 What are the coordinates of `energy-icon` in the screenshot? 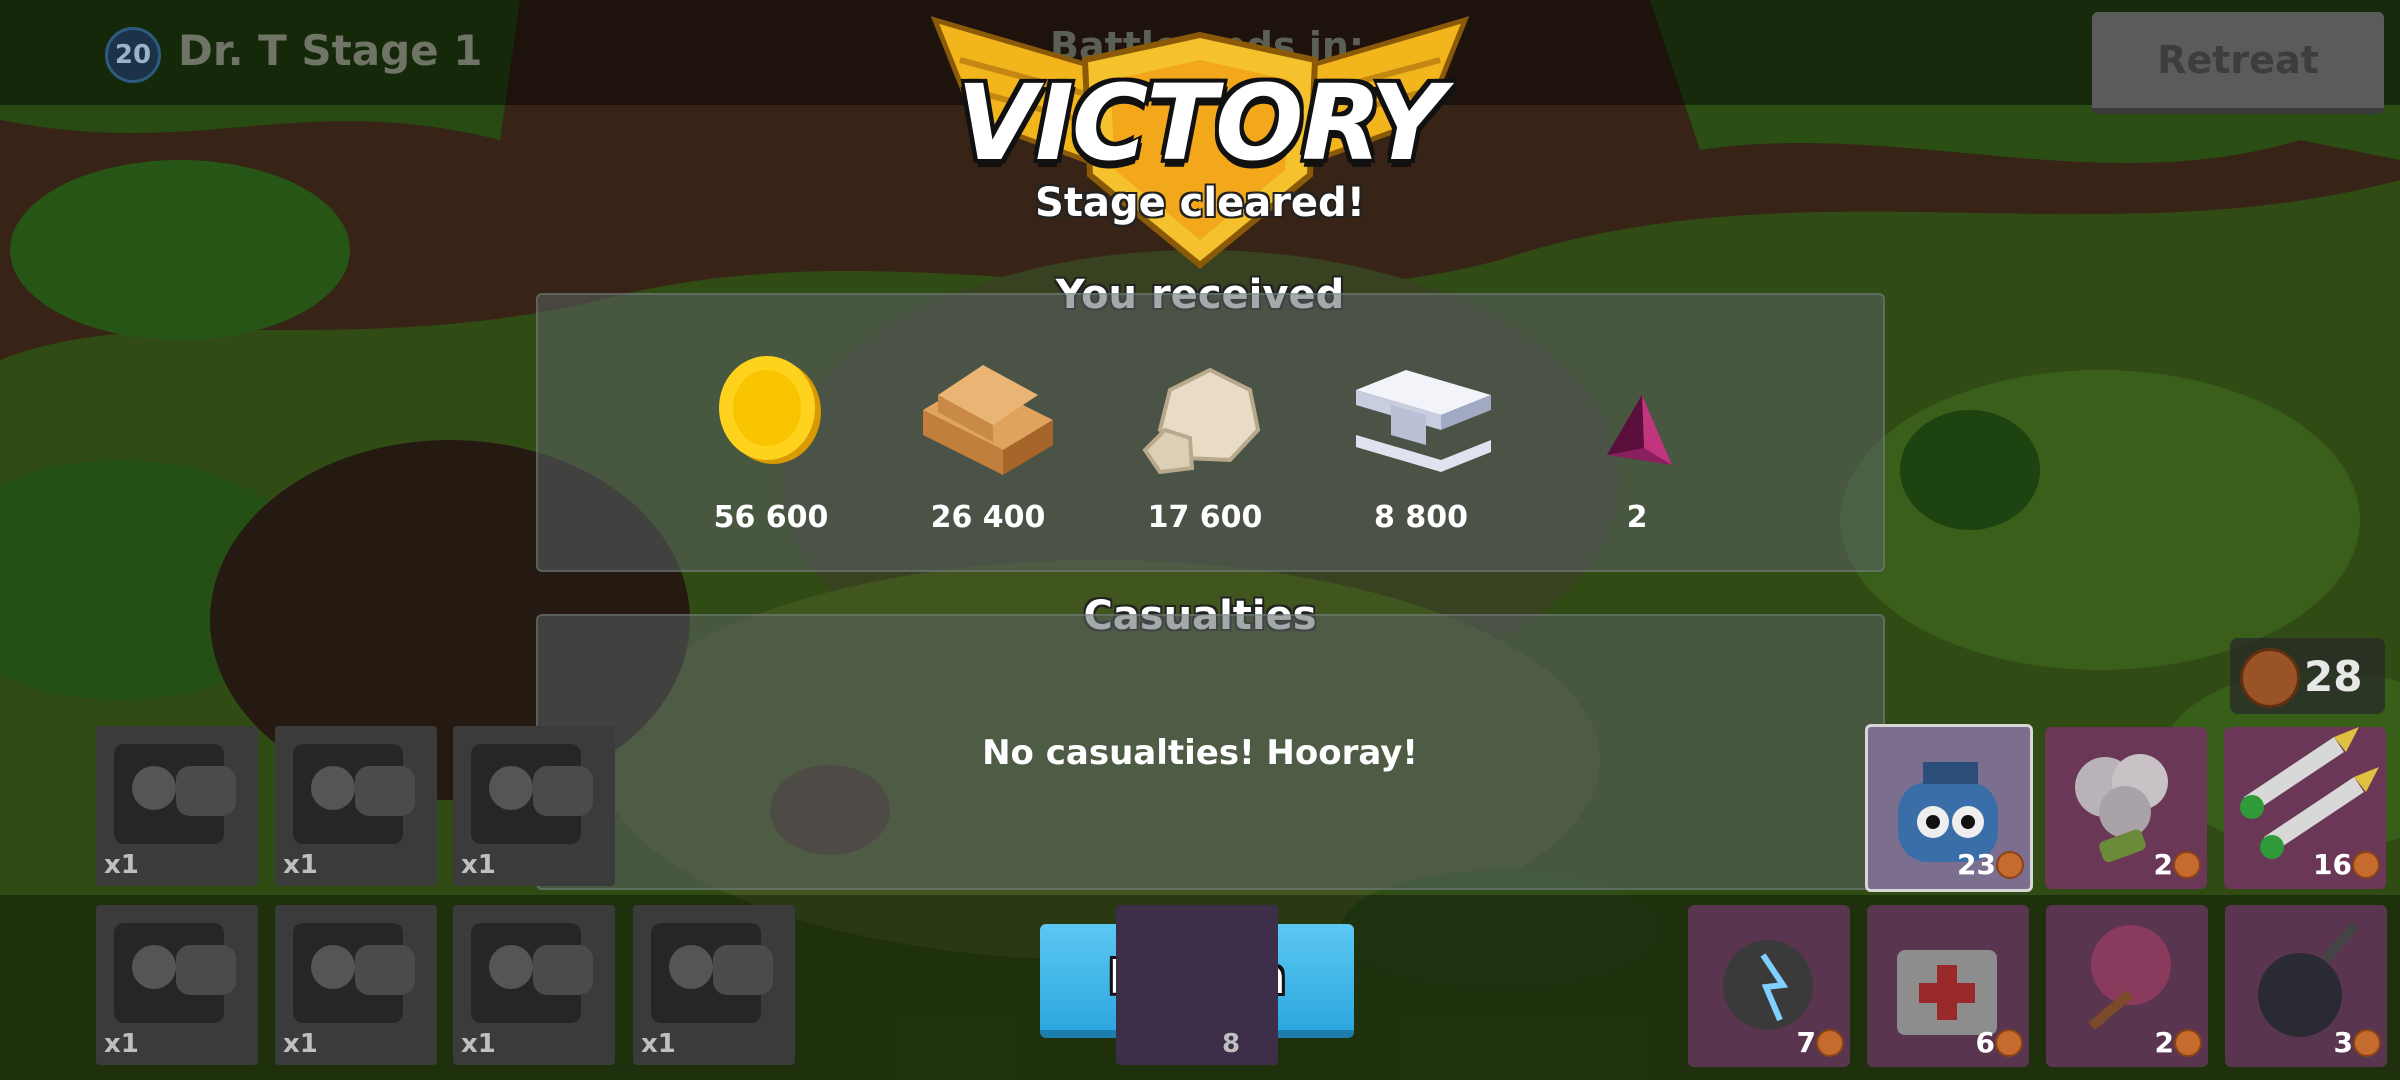 It's located at (2270, 678).